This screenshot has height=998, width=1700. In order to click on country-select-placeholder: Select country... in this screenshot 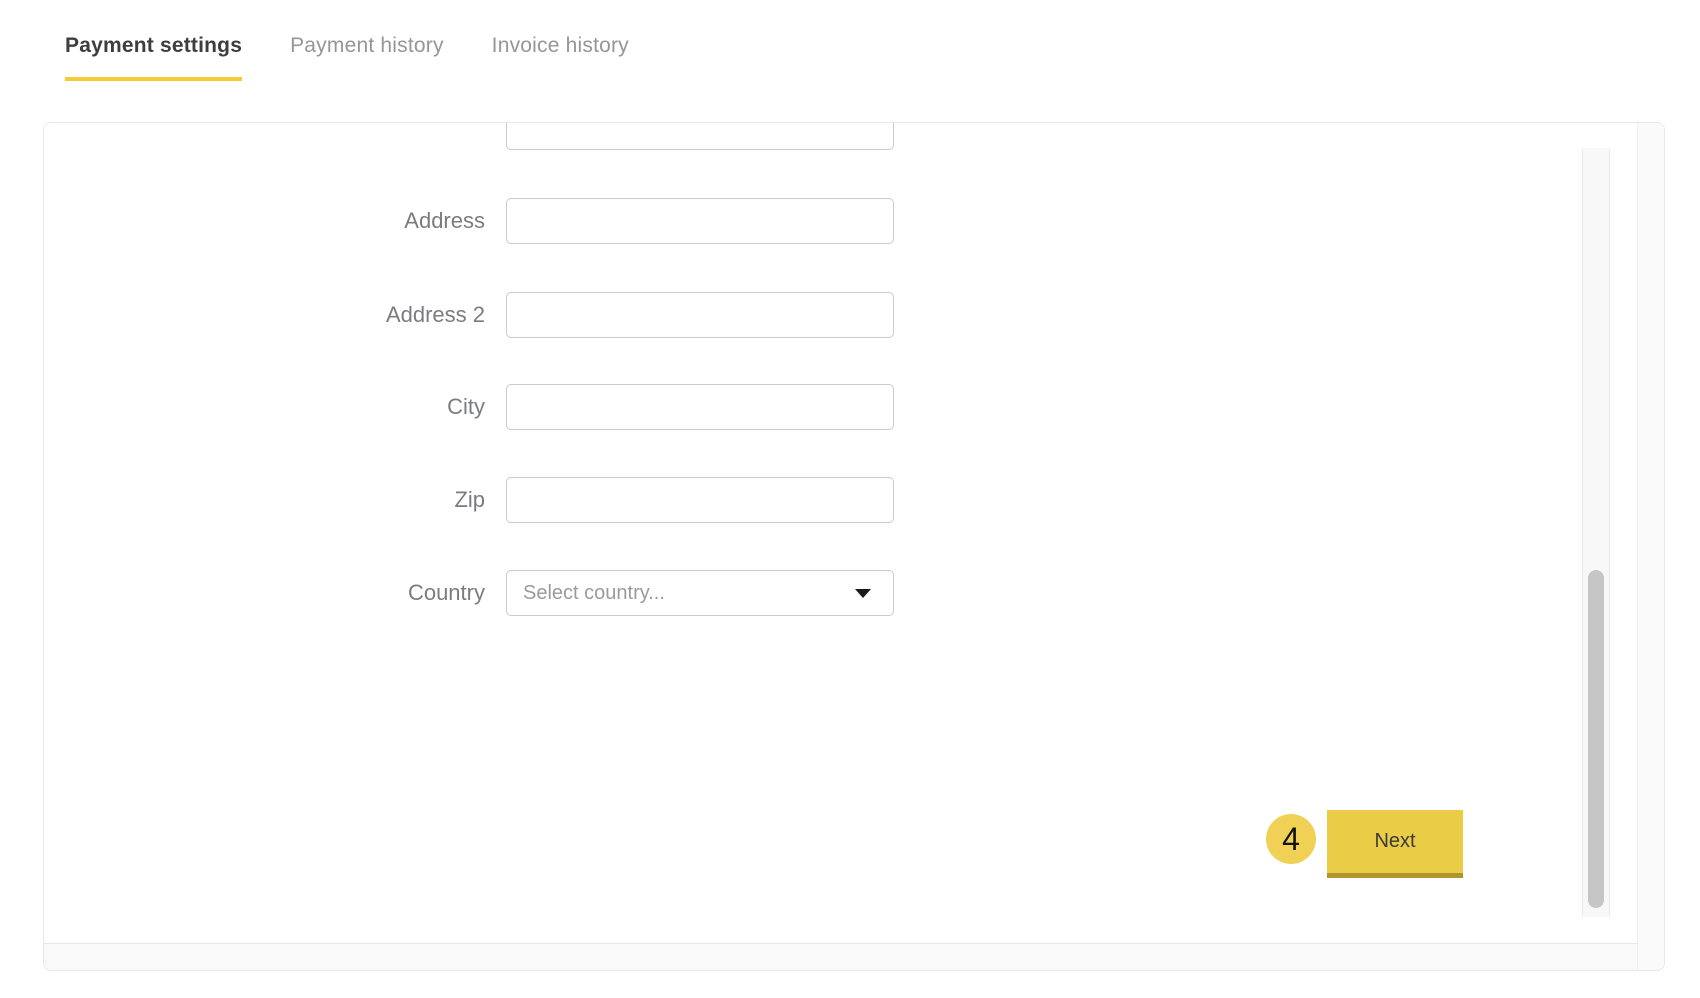, I will do `click(594, 592)`.